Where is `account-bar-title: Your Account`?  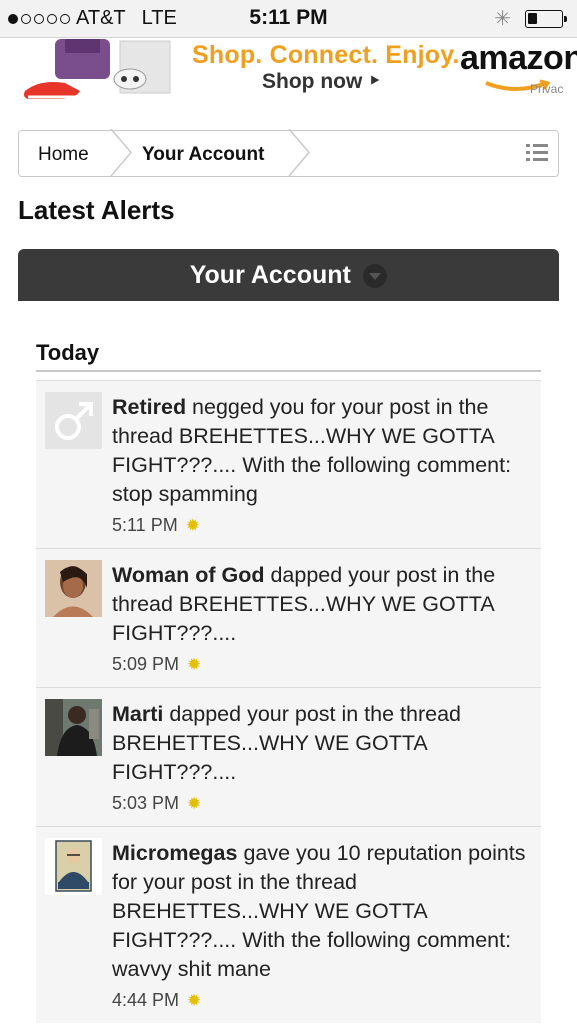 account-bar-title: Your Account is located at coordinates (270, 275).